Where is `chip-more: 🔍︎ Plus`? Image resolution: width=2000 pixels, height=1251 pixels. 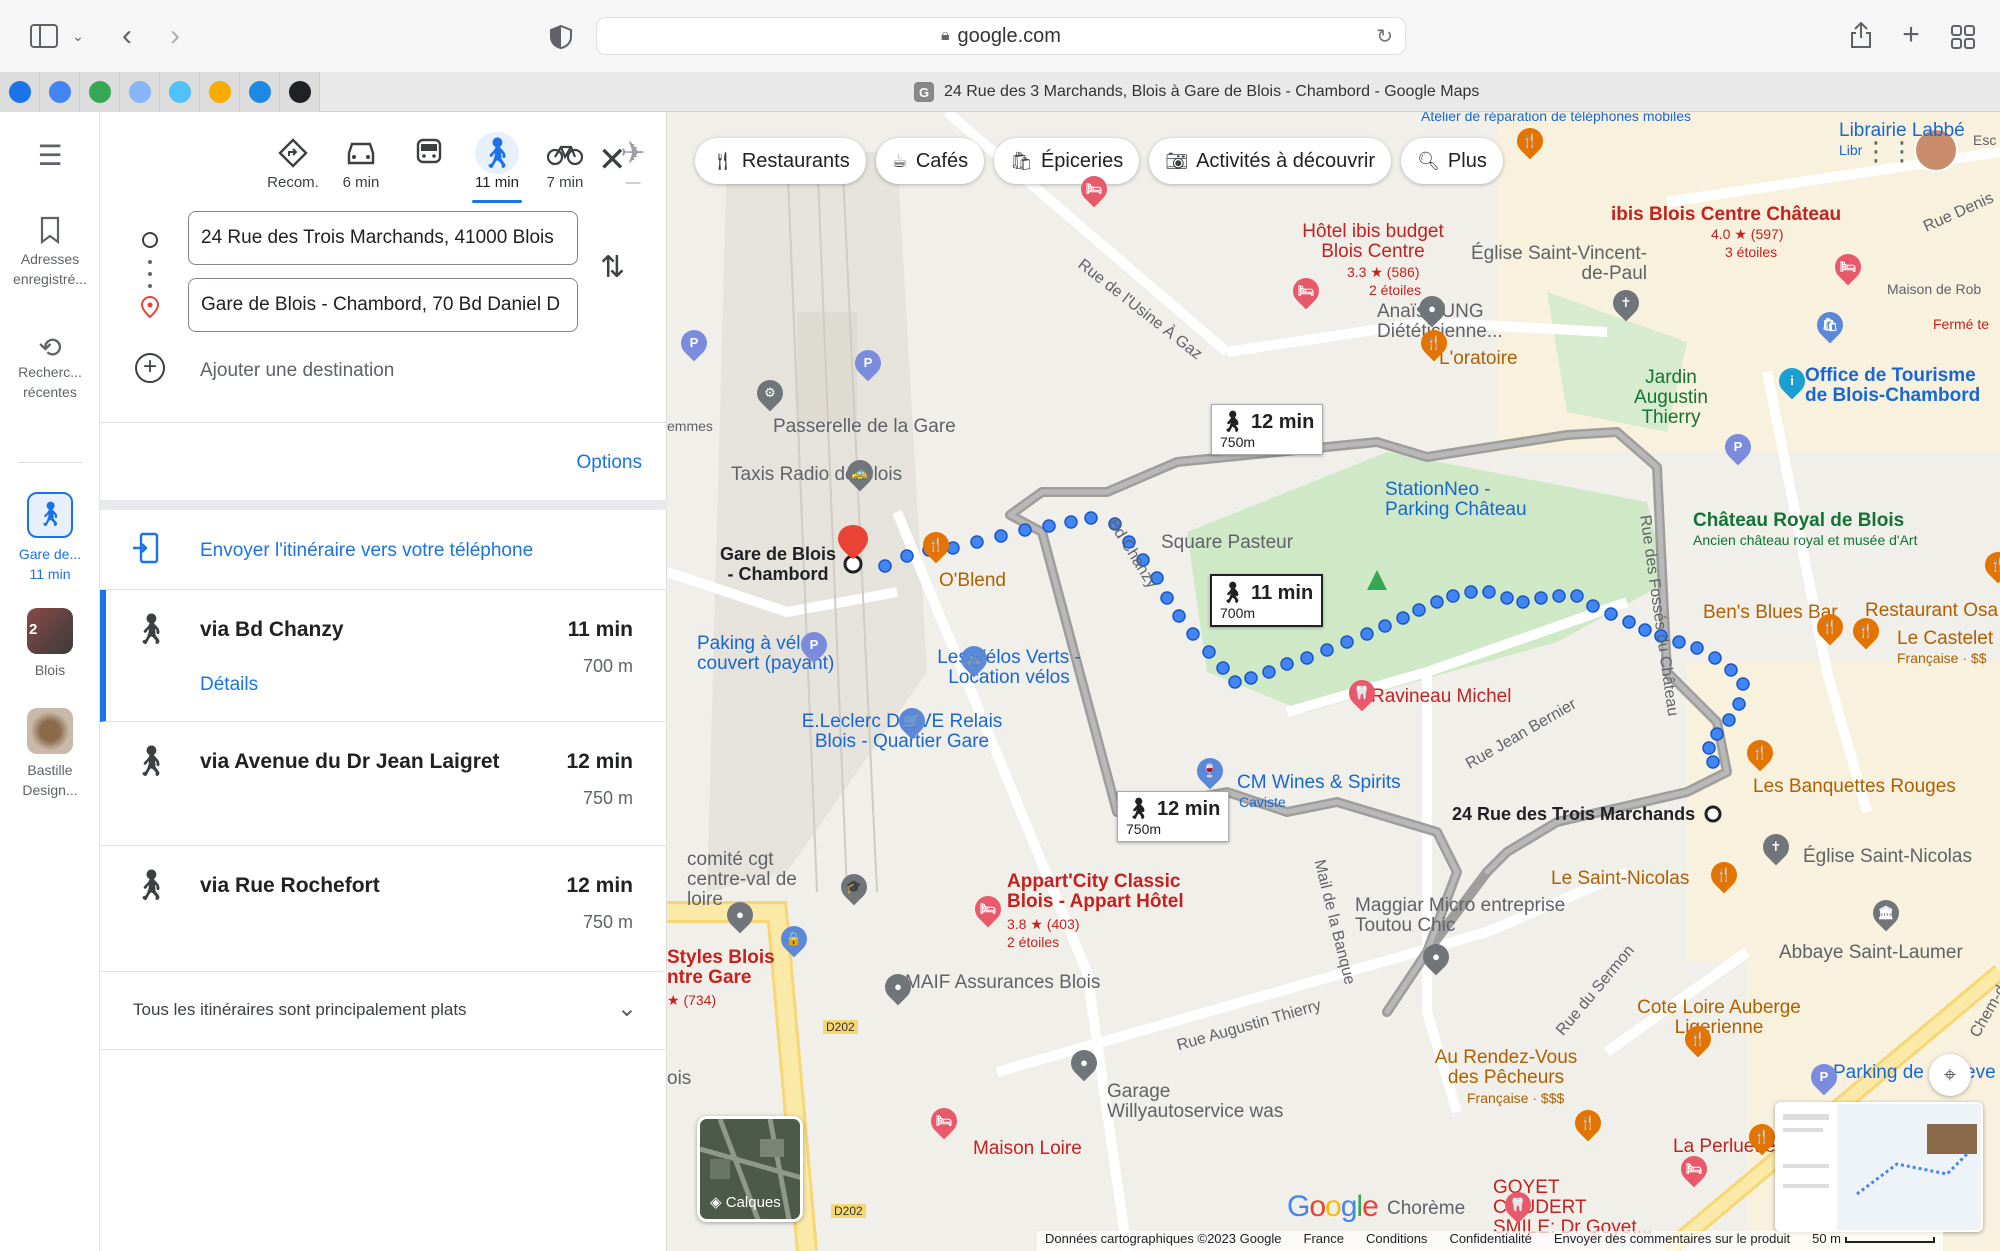
chip-more: 🔍︎ Plus is located at coordinates (1452, 161).